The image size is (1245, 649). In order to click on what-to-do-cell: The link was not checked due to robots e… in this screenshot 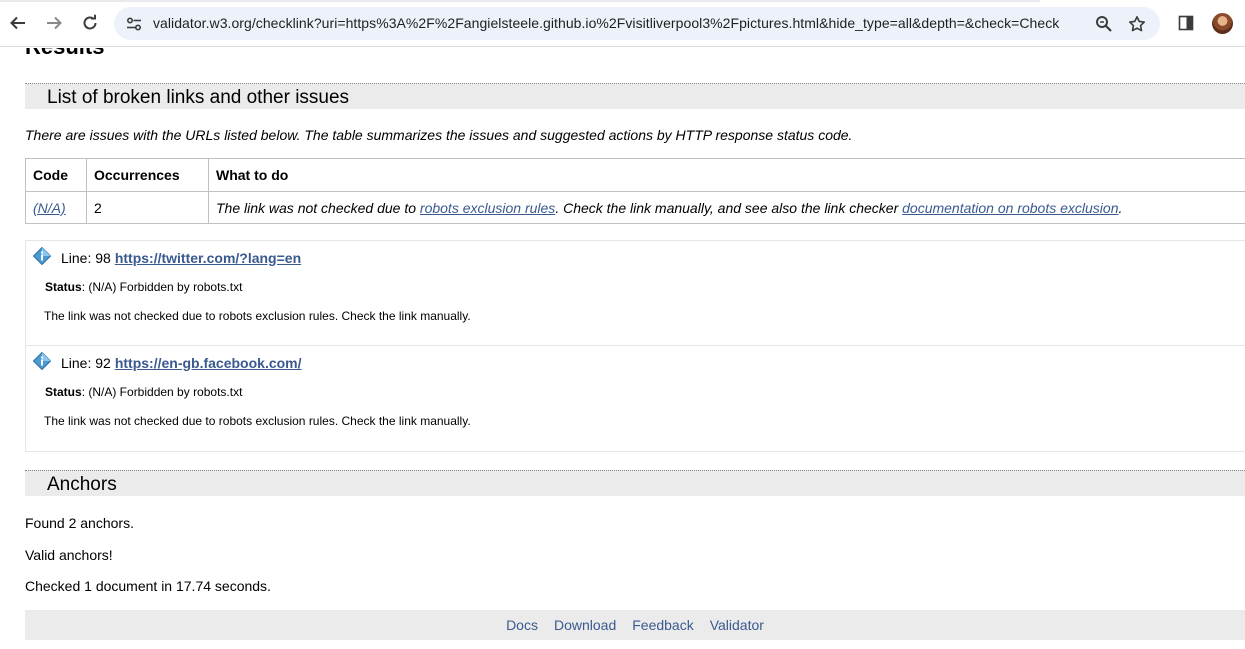, I will do `click(726, 207)`.